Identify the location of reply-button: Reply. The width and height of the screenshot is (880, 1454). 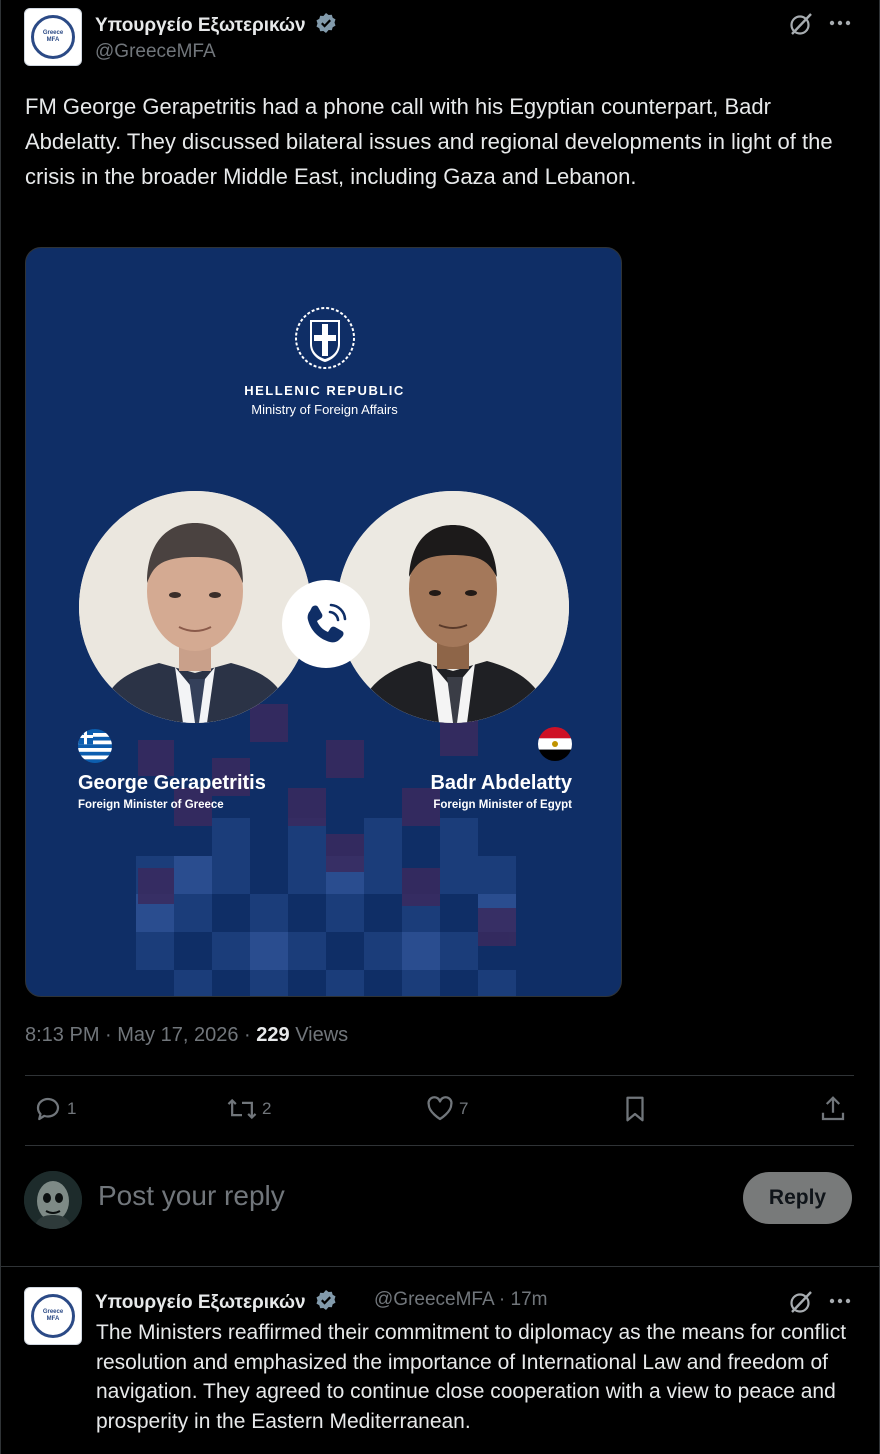
(797, 1198).